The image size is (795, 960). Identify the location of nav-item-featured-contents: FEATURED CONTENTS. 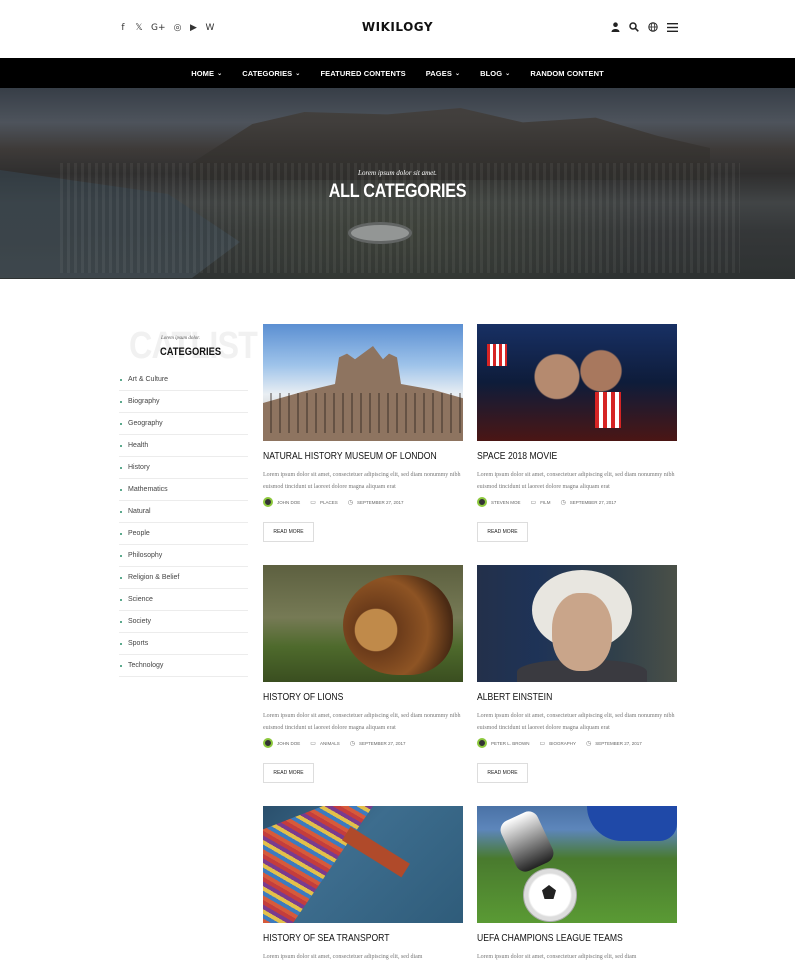
(362, 73).